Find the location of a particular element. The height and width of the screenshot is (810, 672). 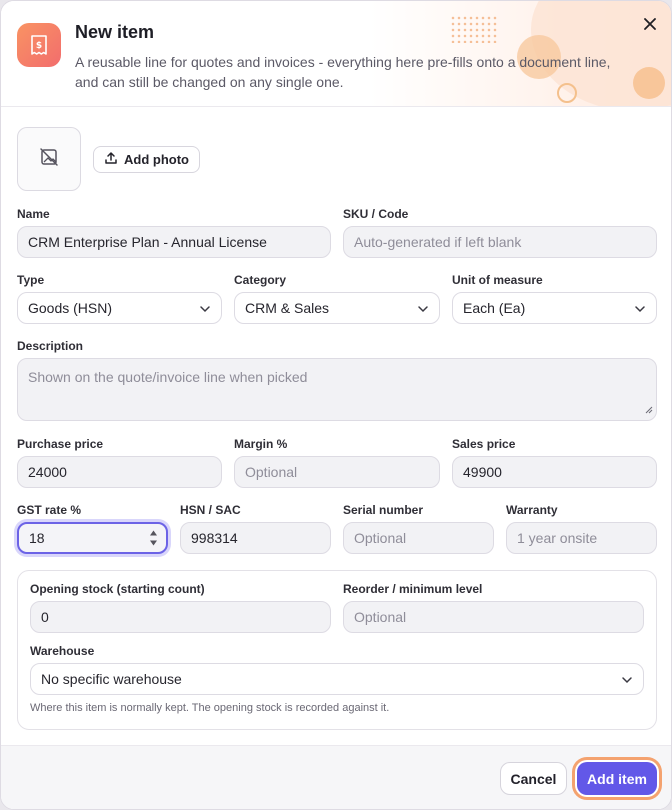

cancel-button: Cancel is located at coordinates (533, 778).